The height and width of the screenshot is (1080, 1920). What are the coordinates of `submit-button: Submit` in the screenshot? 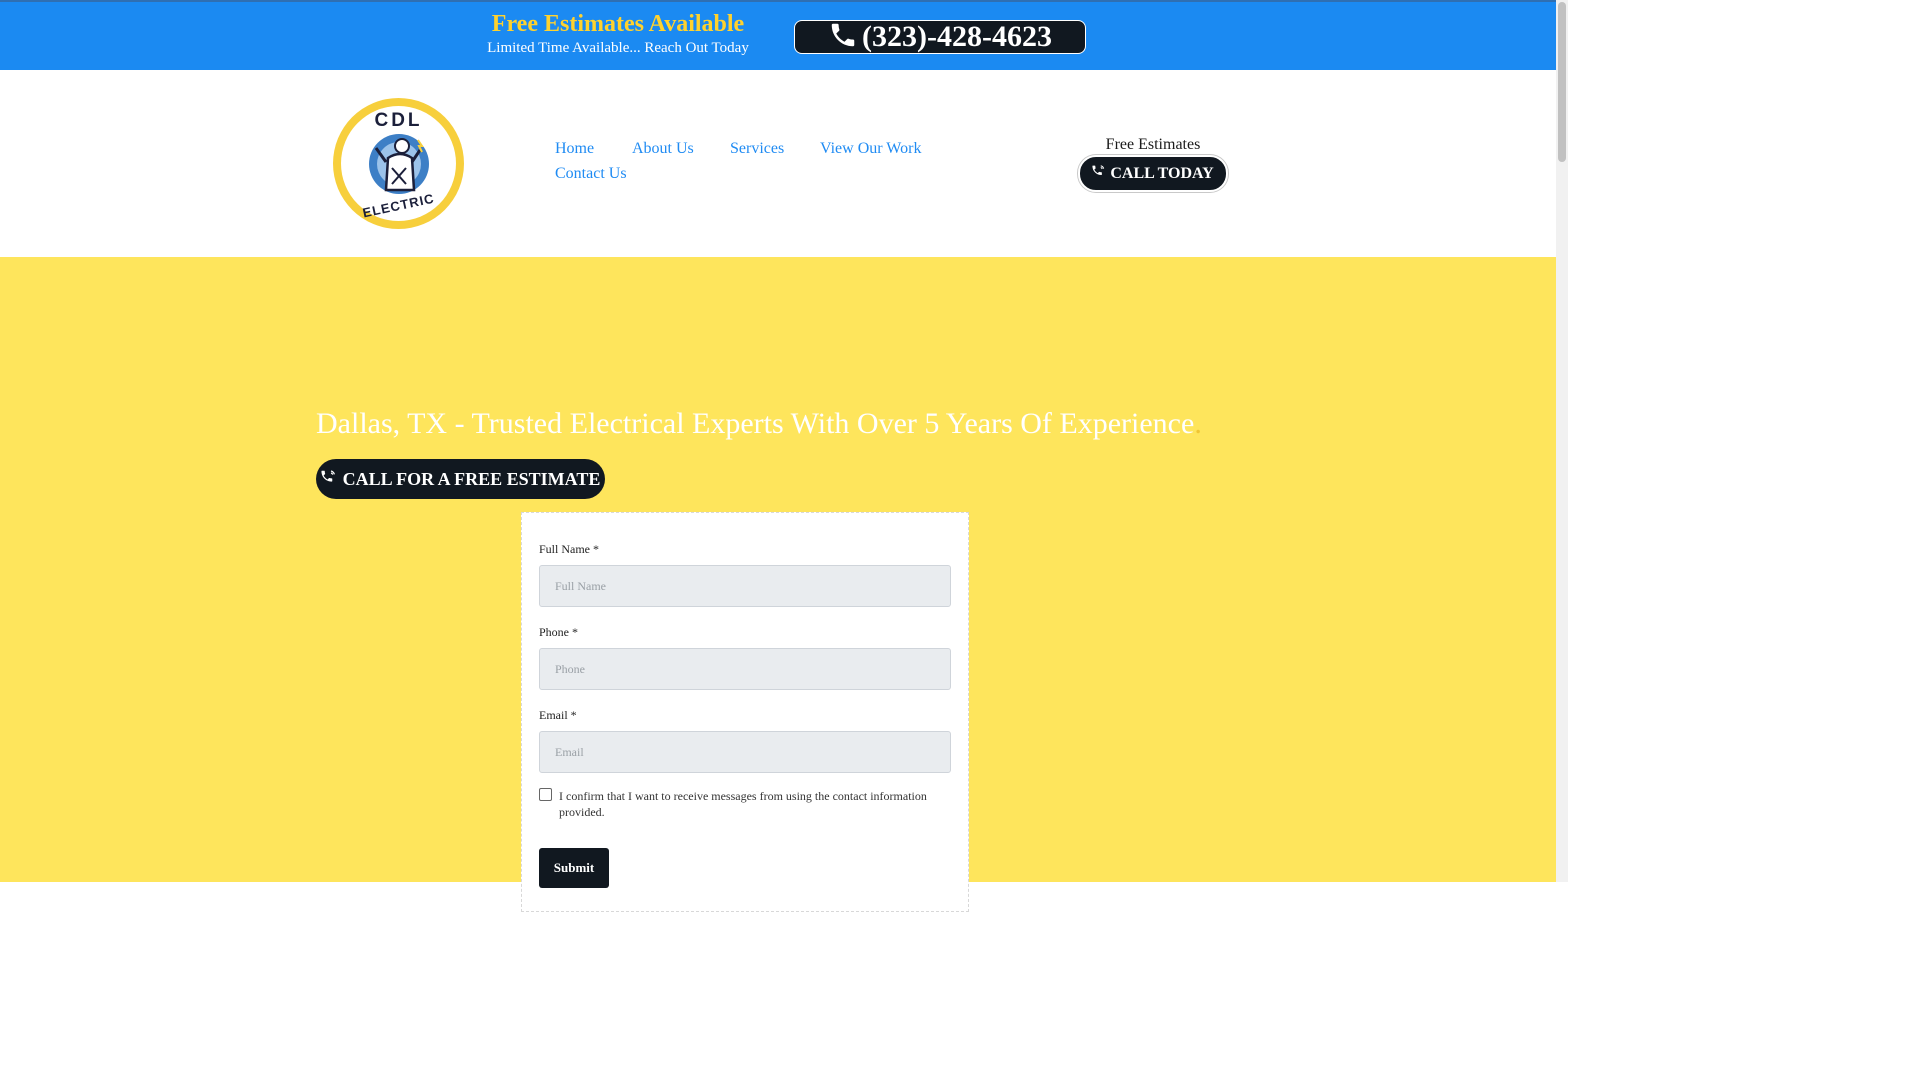 It's located at (574, 868).